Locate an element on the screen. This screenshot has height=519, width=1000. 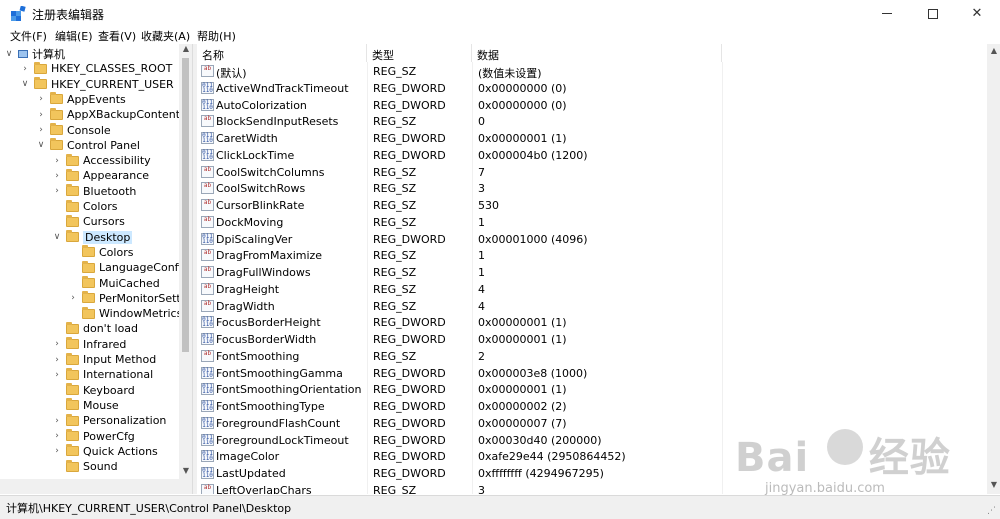
column-header-name: 名称 is located at coordinates (282, 53).